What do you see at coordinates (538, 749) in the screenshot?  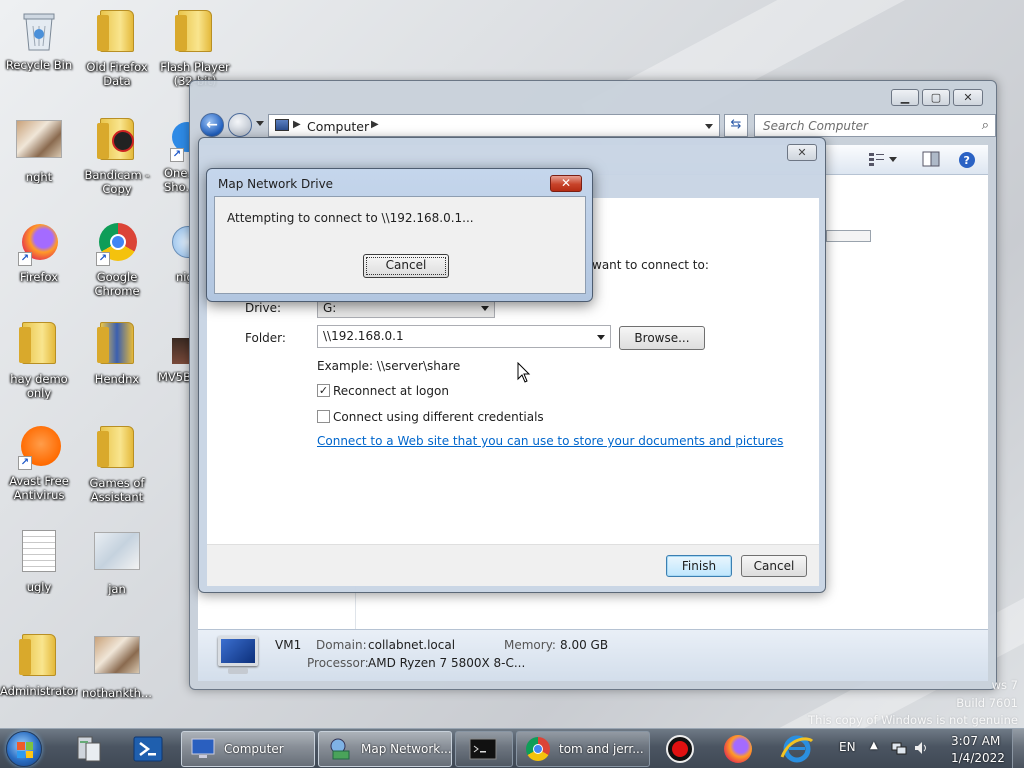 I see `chrome-icon` at bounding box center [538, 749].